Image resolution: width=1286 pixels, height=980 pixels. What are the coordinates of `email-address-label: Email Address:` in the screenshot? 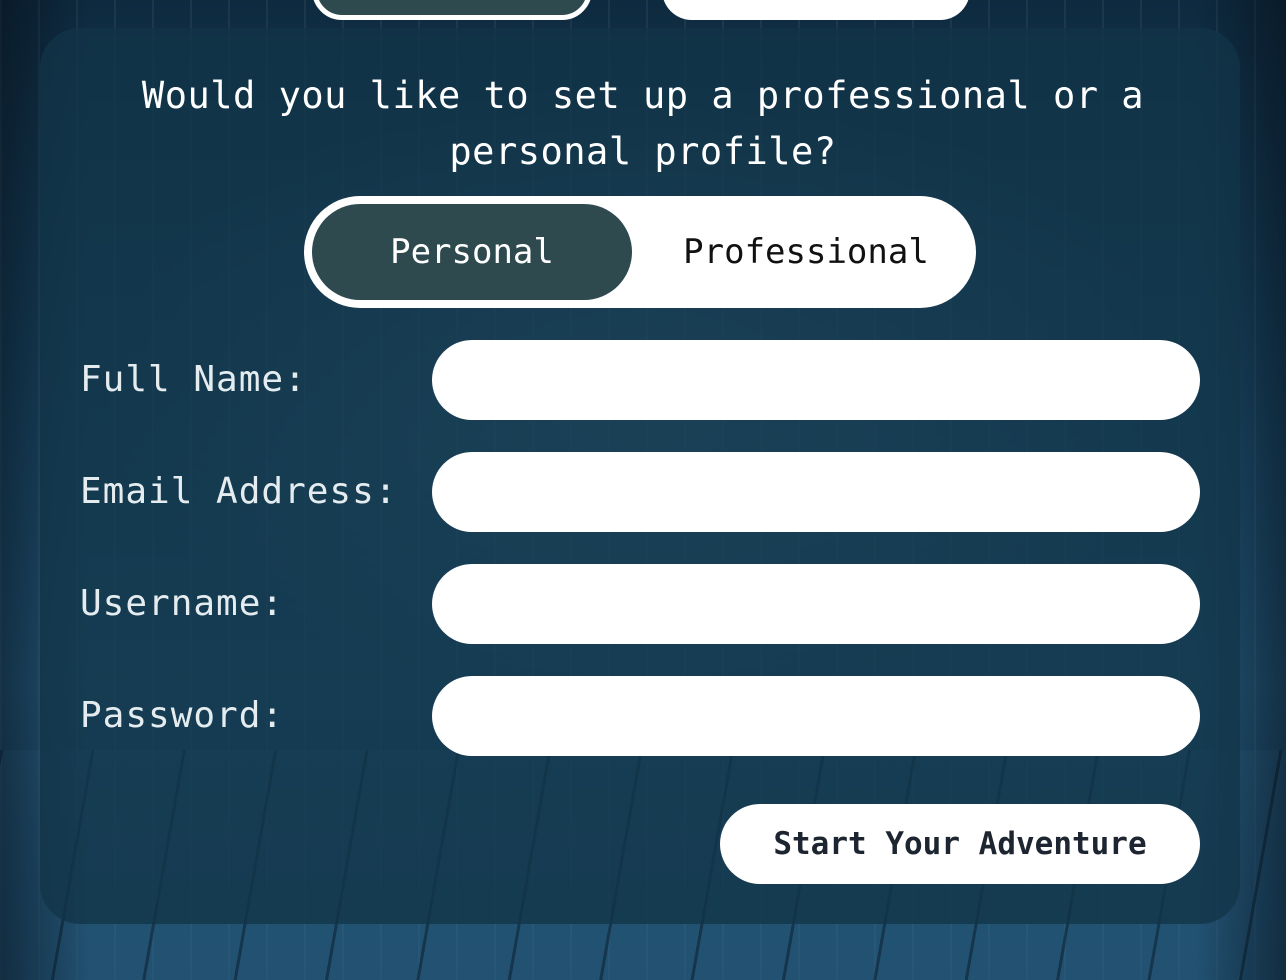 It's located at (239, 491).